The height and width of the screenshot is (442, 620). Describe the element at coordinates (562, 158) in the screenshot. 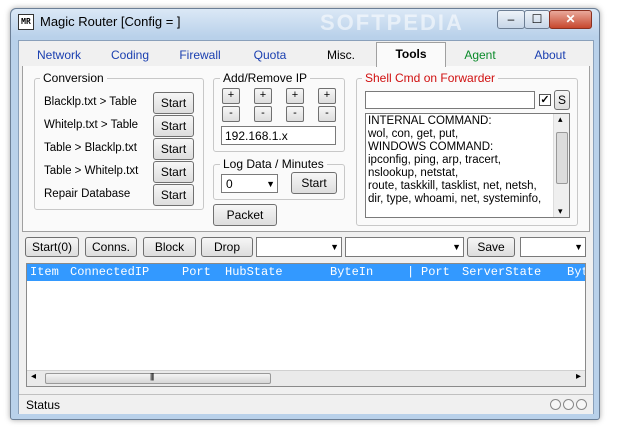

I see `scroll-thumb` at that location.